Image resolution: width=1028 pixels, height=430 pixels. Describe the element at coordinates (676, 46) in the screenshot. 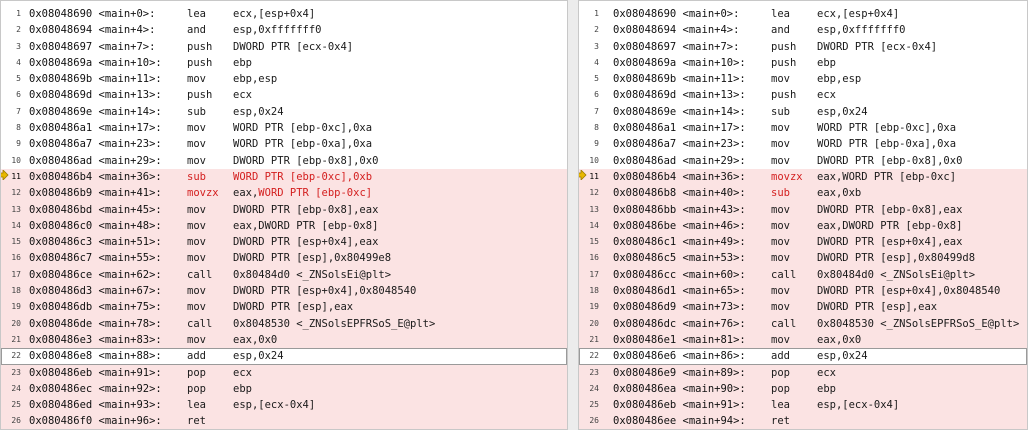

I see `instruction-address: 0x08048697 <main+7>:` at that location.